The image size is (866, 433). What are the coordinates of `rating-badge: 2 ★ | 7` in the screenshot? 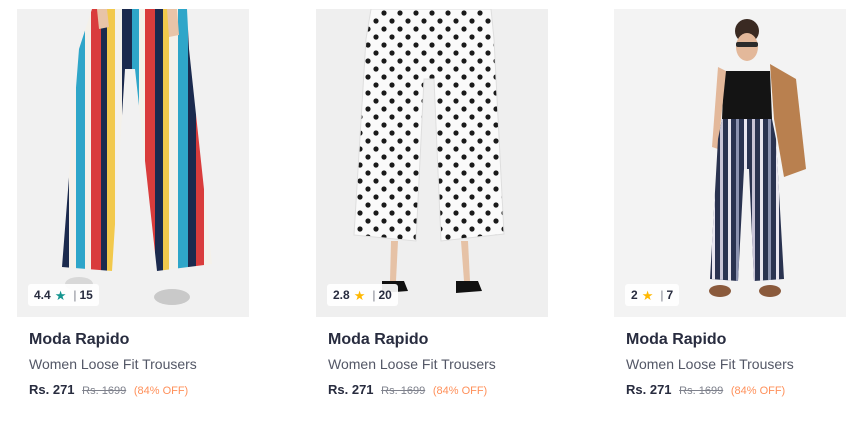 It's located at (652, 295).